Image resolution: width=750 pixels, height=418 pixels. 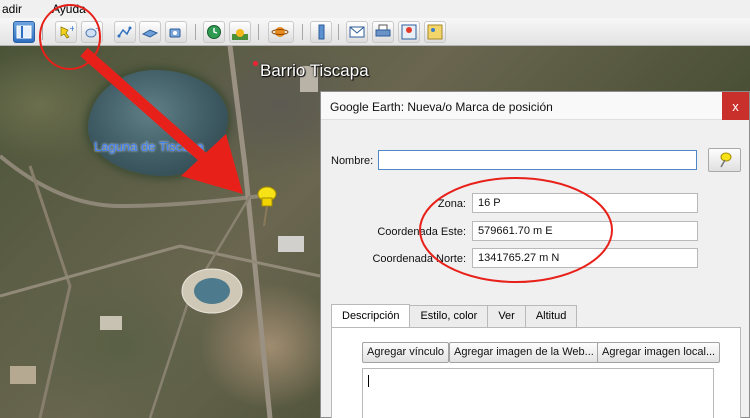 What do you see at coordinates (314, 70) in the screenshot?
I see `map-label-barrio: Barrio Tiscapa` at bounding box center [314, 70].